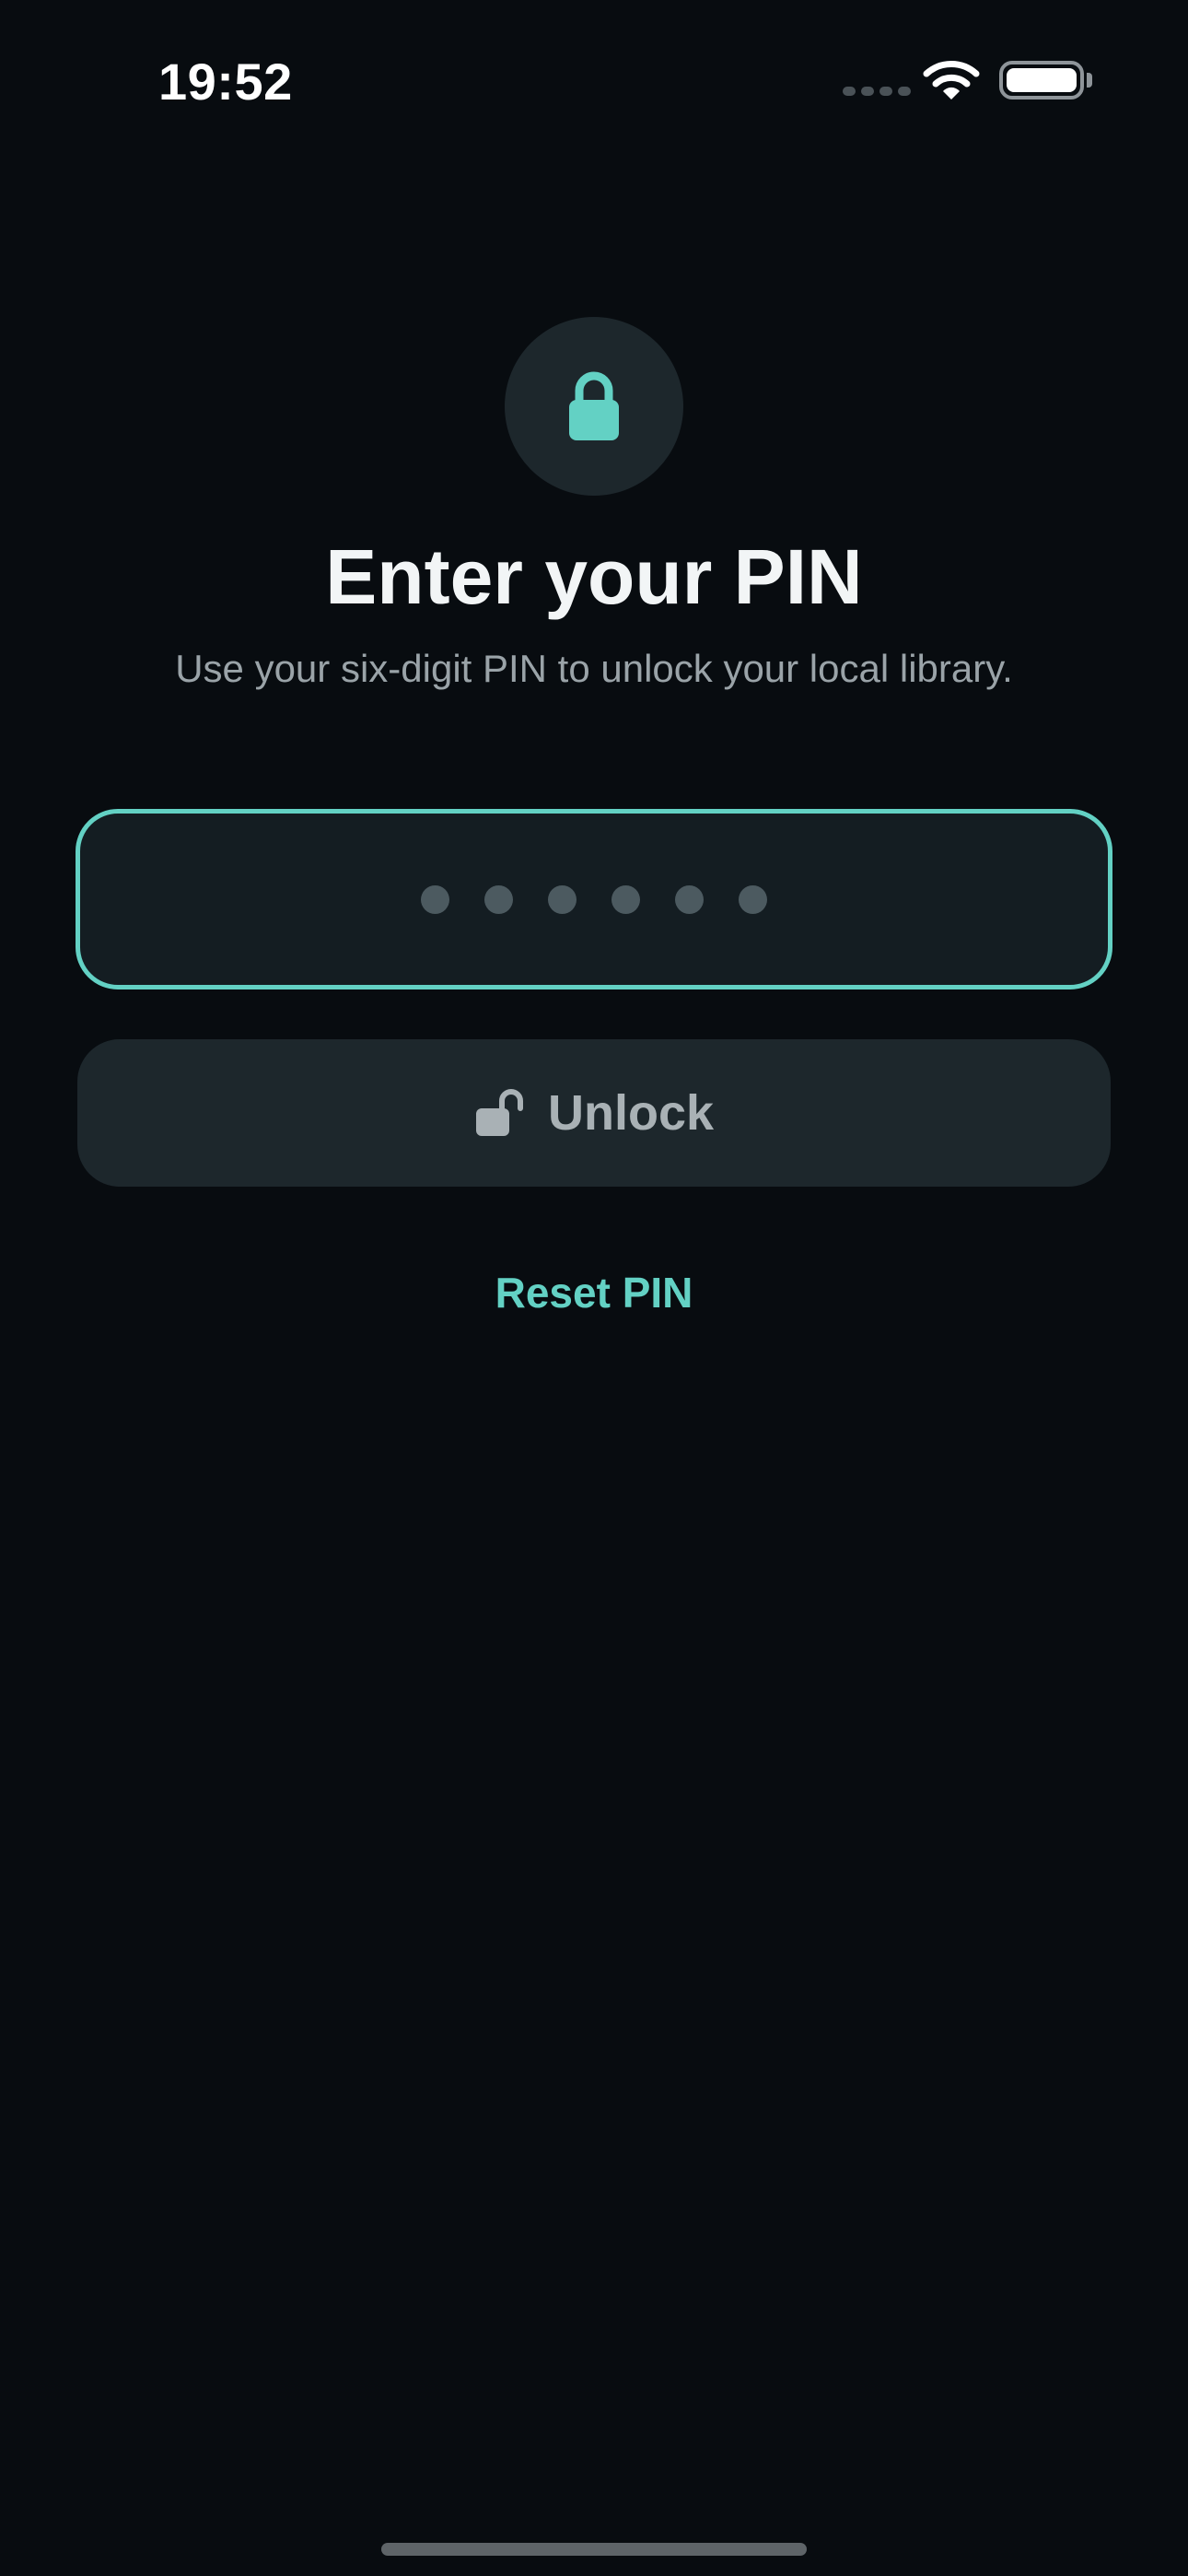  I want to click on unlock-button: Unlock, so click(594, 1113).